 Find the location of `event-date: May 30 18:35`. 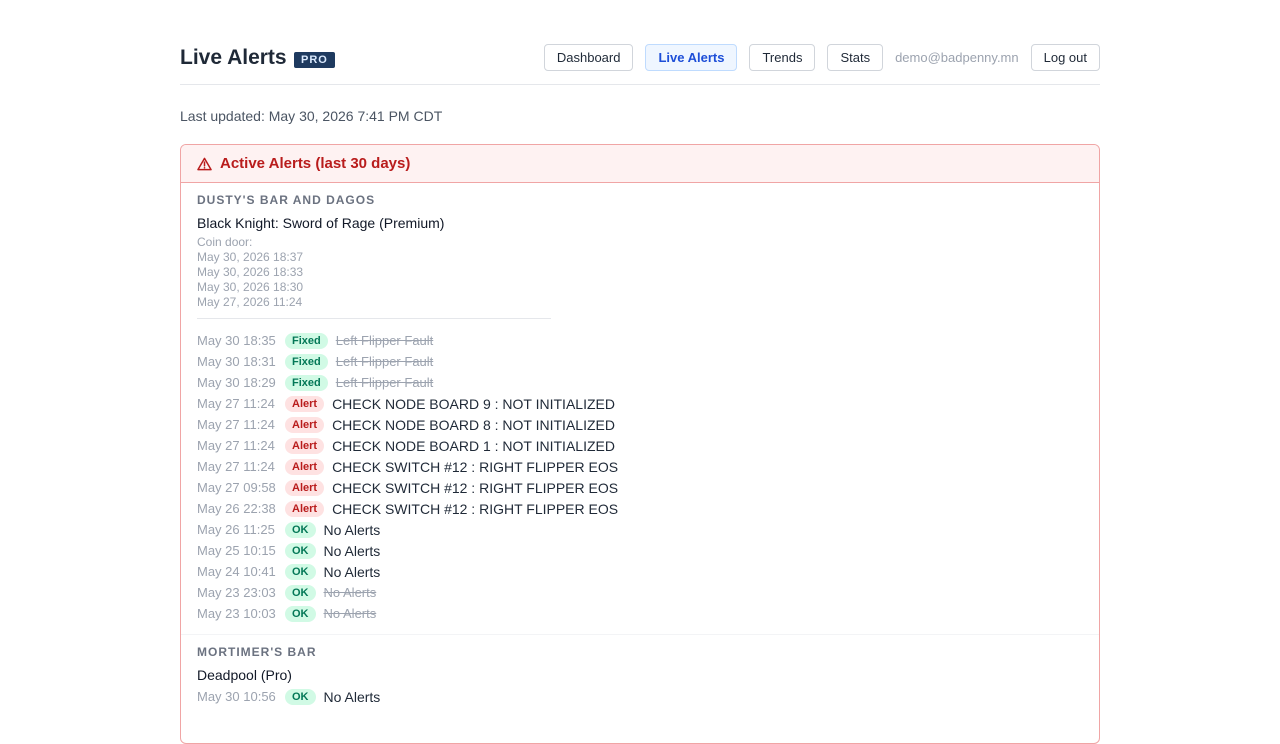

event-date: May 30 18:35 is located at coordinates (236, 340).